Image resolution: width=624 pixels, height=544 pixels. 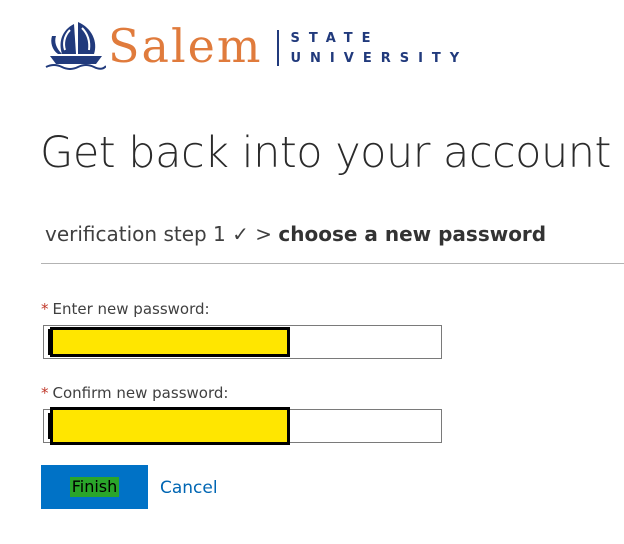 I want to click on university-logo: Salem STATE UNIVERSITY, so click(x=256, y=45).